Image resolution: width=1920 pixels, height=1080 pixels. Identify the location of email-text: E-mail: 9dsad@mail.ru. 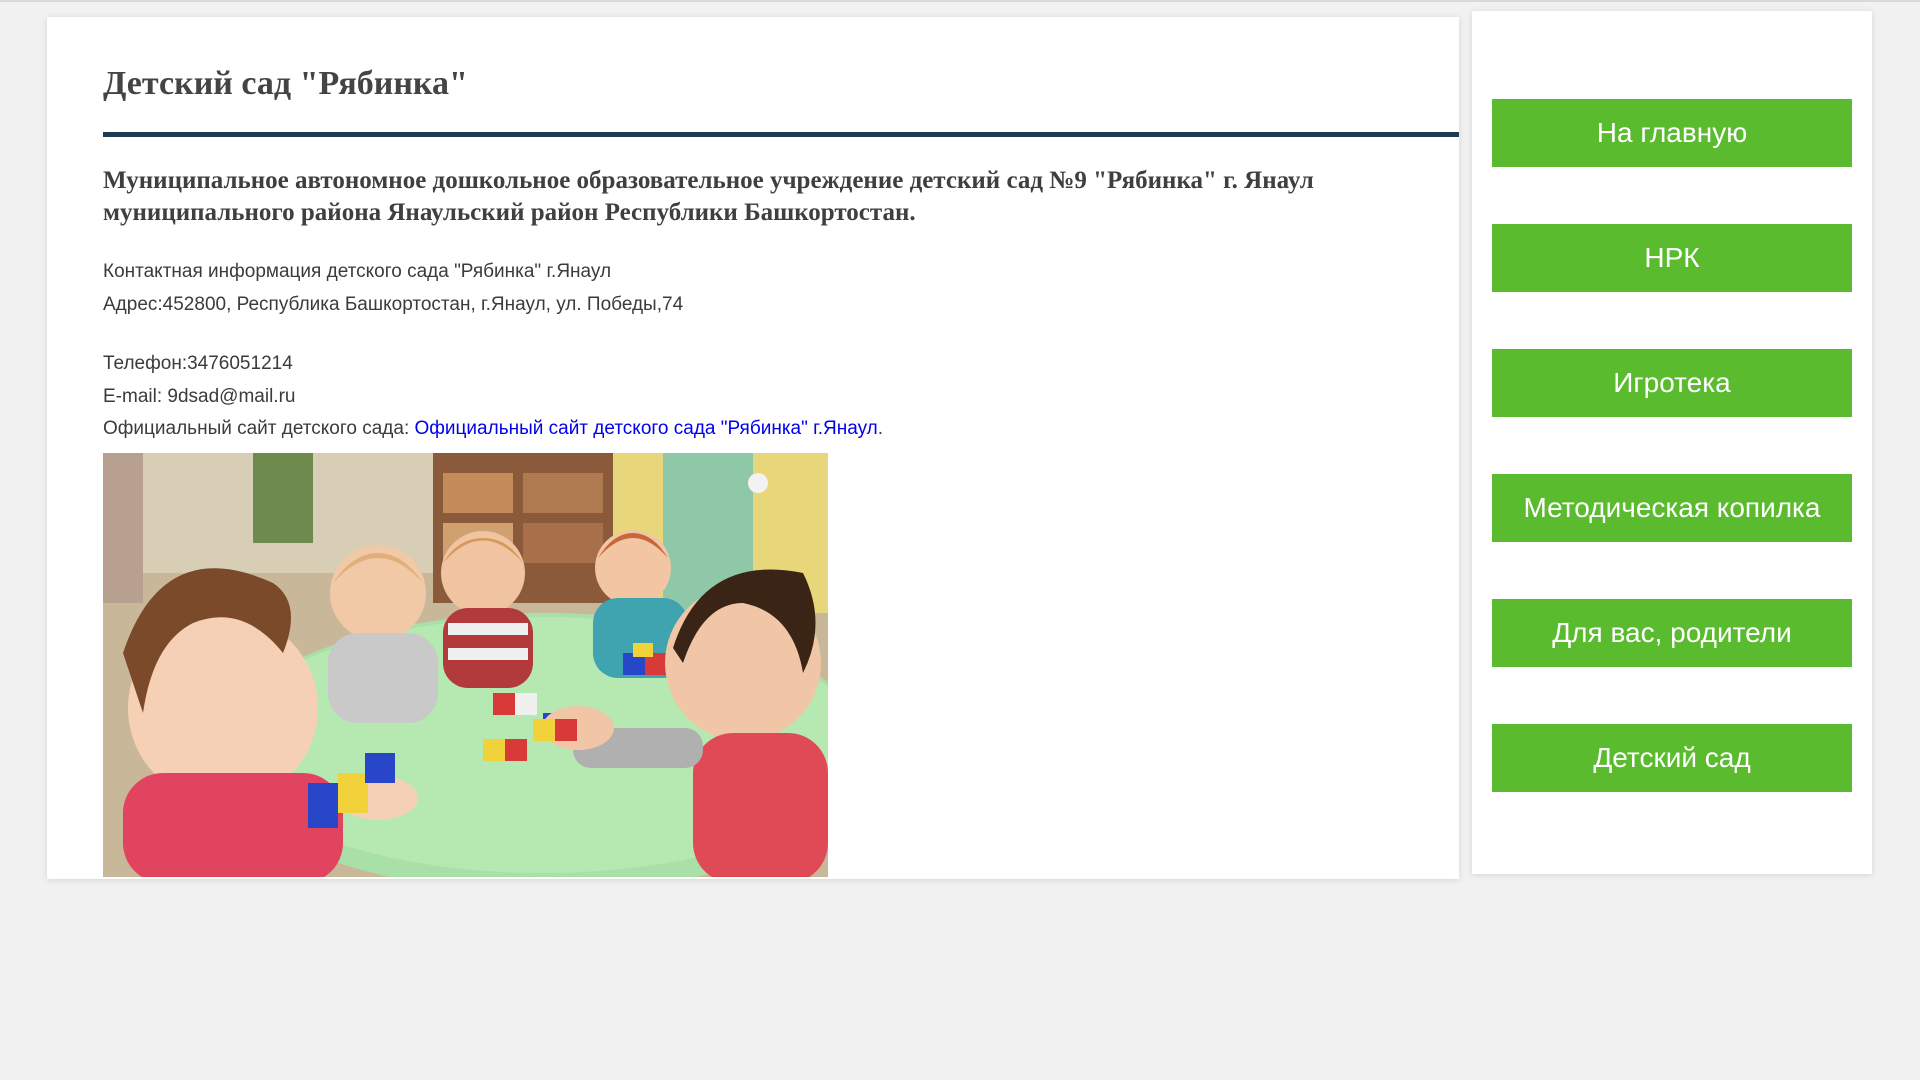
(199, 396).